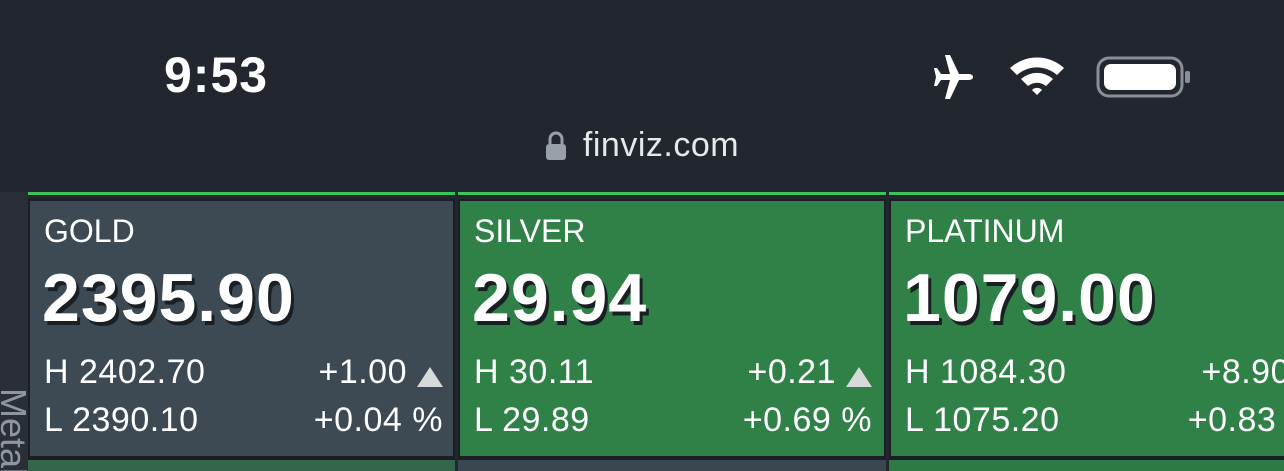 The width and height of the screenshot is (1284, 471). Describe the element at coordinates (791, 372) in the screenshot. I see `tile-change: +0.21` at that location.